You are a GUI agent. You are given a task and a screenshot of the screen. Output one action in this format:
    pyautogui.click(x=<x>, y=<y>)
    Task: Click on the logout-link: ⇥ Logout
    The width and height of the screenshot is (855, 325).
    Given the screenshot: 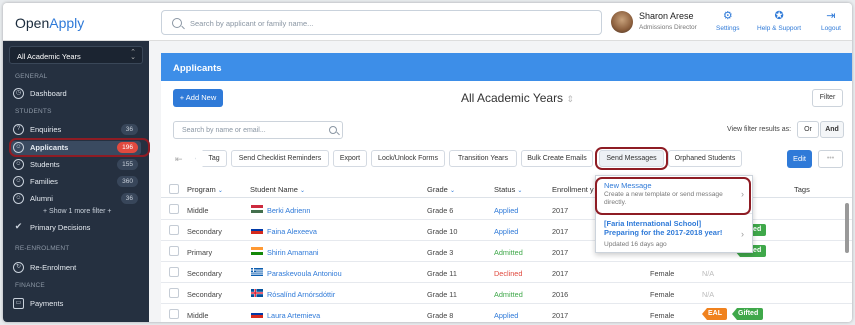 What is the action you would take?
    pyautogui.click(x=831, y=21)
    